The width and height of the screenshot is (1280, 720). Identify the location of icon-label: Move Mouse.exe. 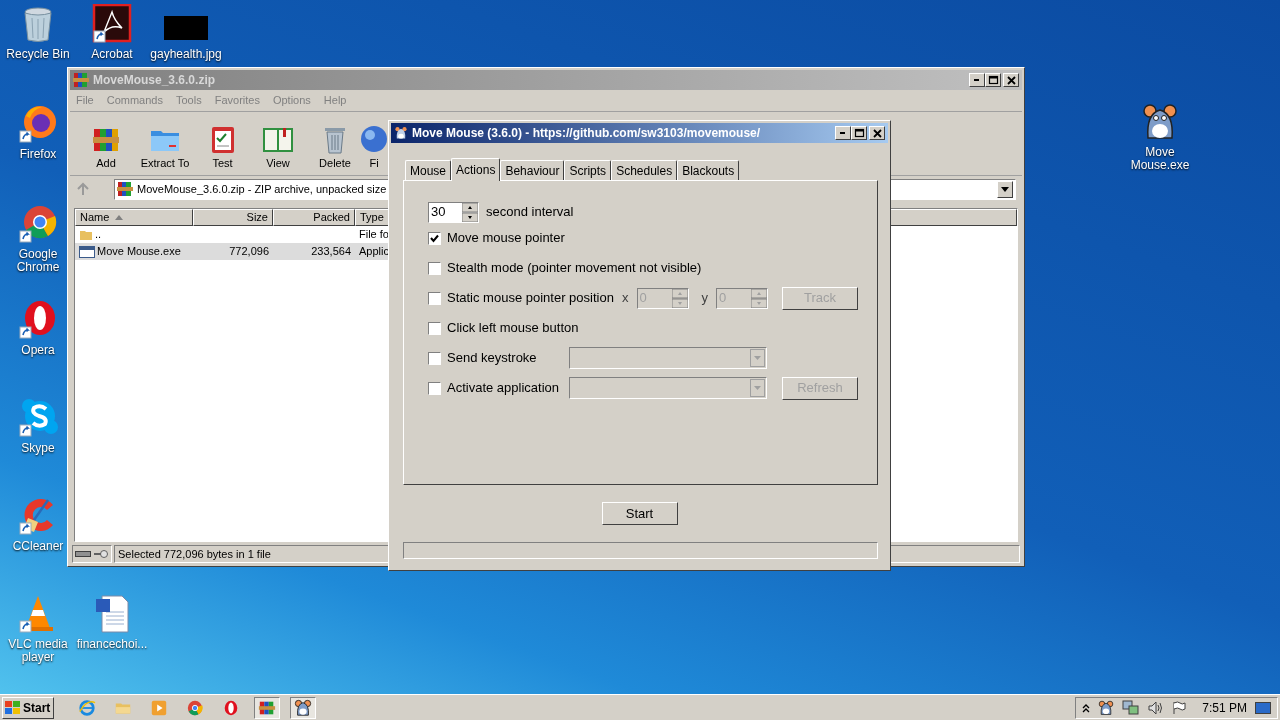
(1160, 159).